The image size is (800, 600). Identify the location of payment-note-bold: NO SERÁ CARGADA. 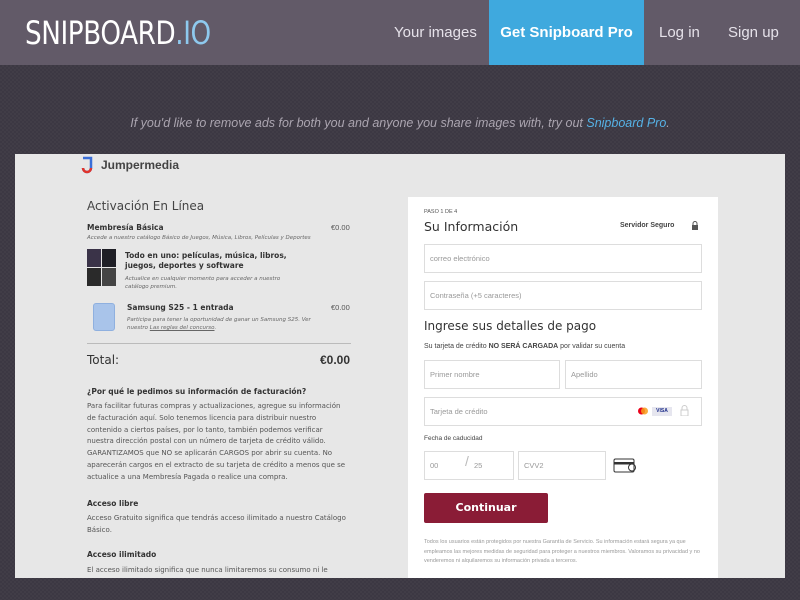
(523, 346).